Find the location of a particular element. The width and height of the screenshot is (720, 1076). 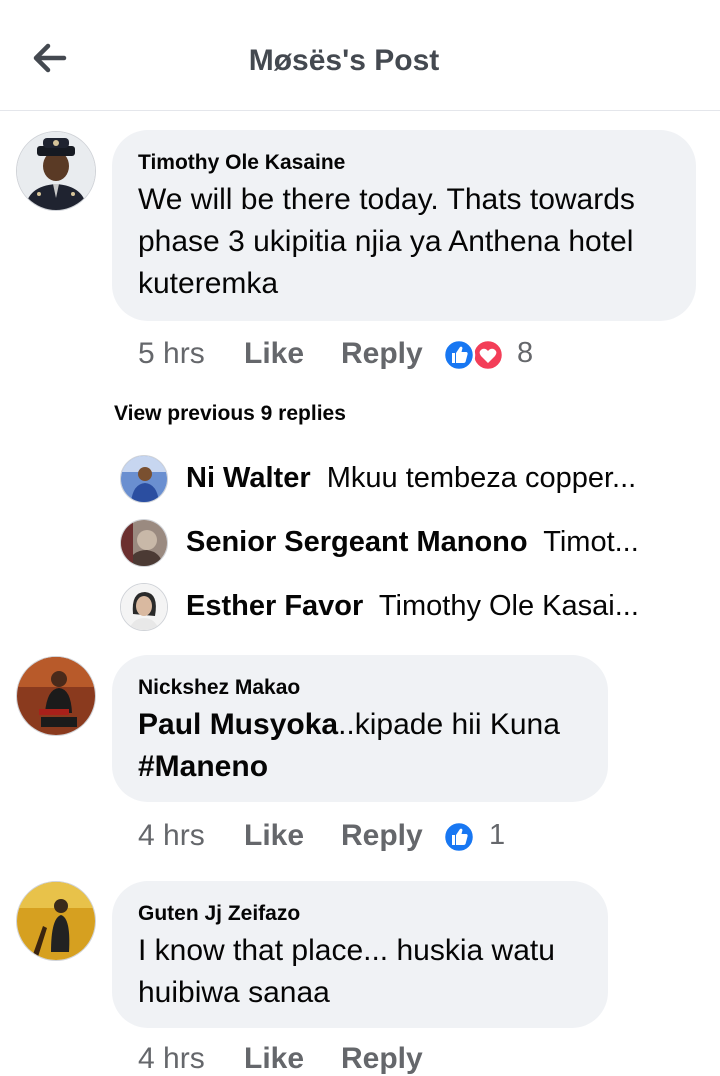

reaction-count: 1 is located at coordinates (497, 835).